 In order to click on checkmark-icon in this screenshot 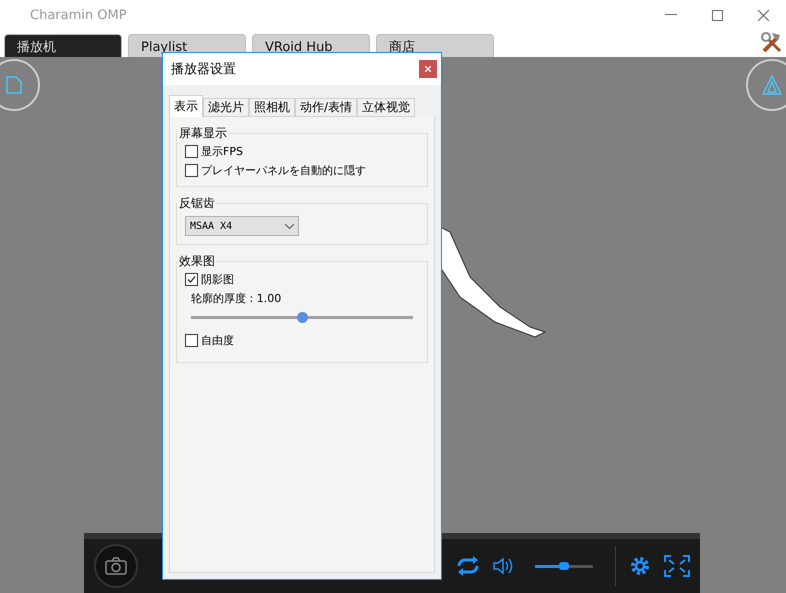, I will do `click(191, 279)`.